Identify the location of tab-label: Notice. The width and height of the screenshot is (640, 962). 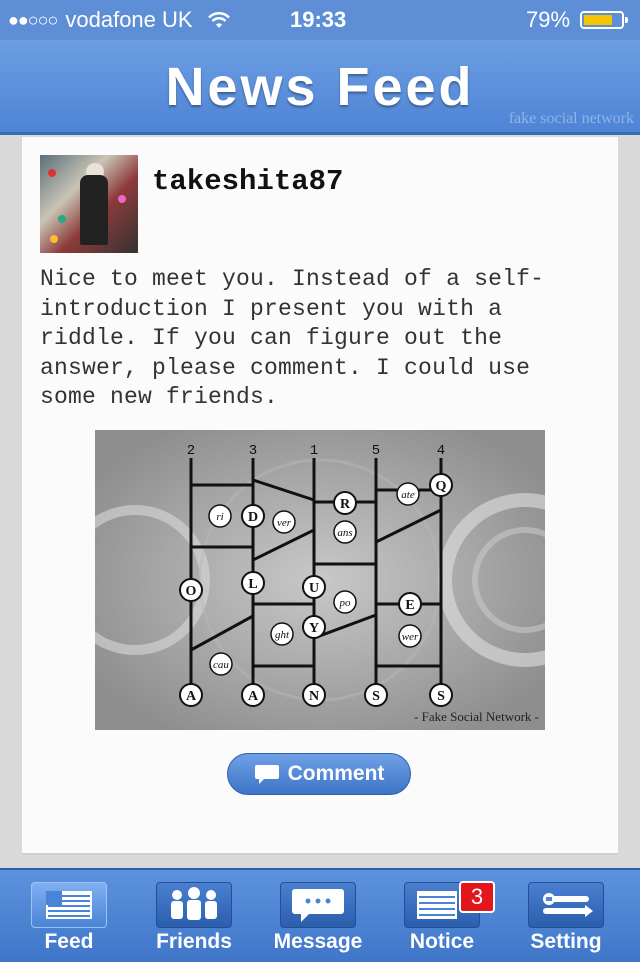
(442, 941).